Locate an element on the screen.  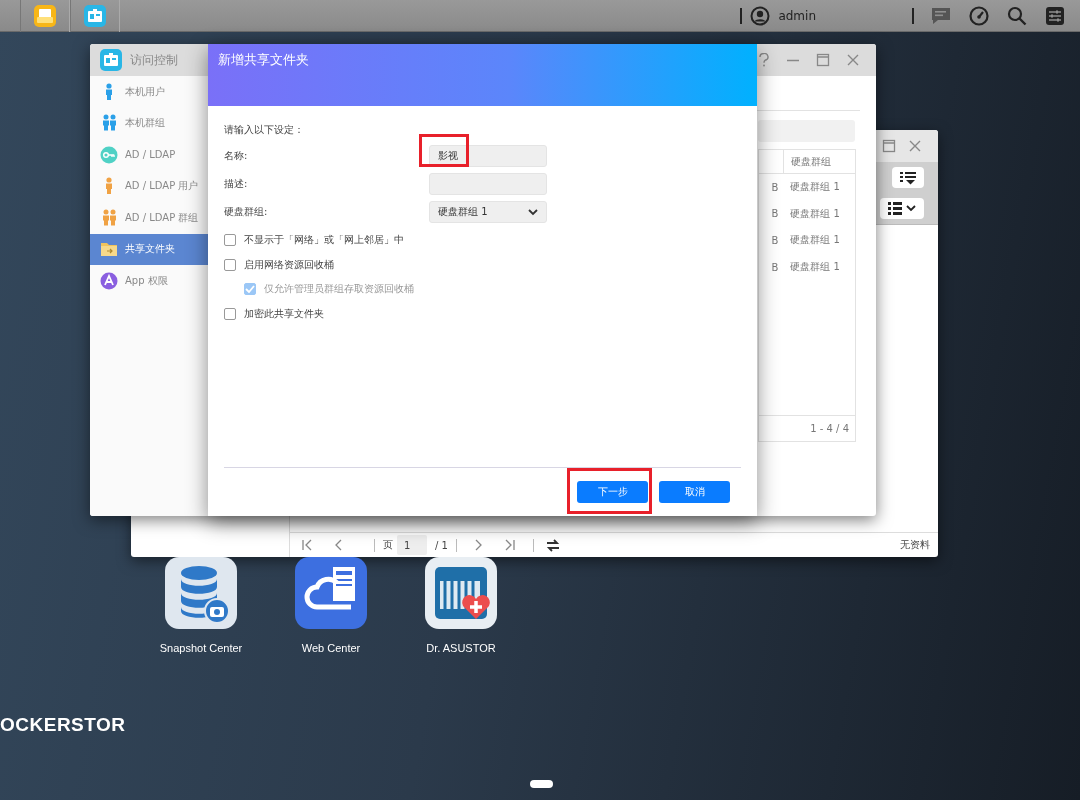
next-button: 下一步 is located at coordinates (612, 492).